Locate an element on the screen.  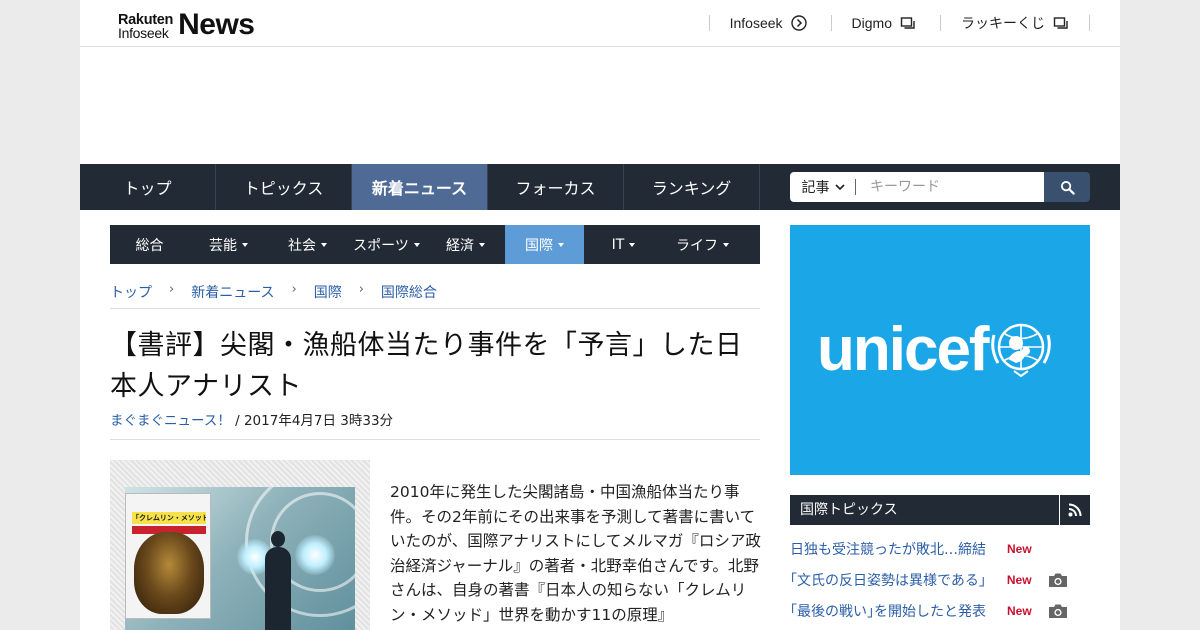
topics-header: 国際トピックス is located at coordinates (940, 510).